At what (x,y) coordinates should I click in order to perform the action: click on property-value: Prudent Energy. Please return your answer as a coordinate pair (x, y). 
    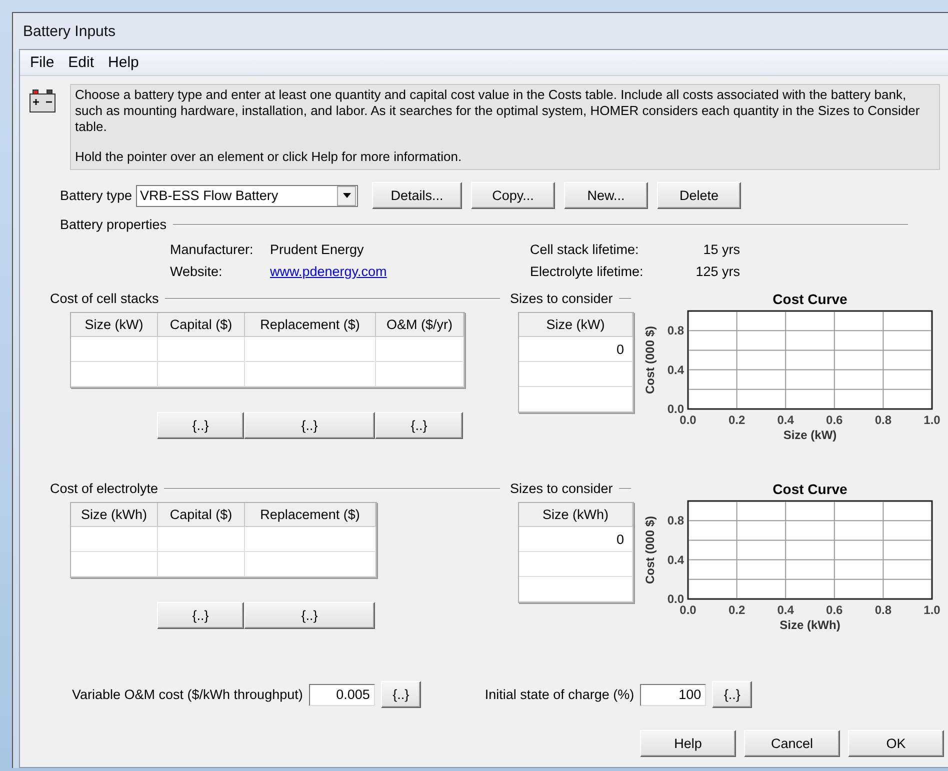
    Looking at the image, I should click on (317, 249).